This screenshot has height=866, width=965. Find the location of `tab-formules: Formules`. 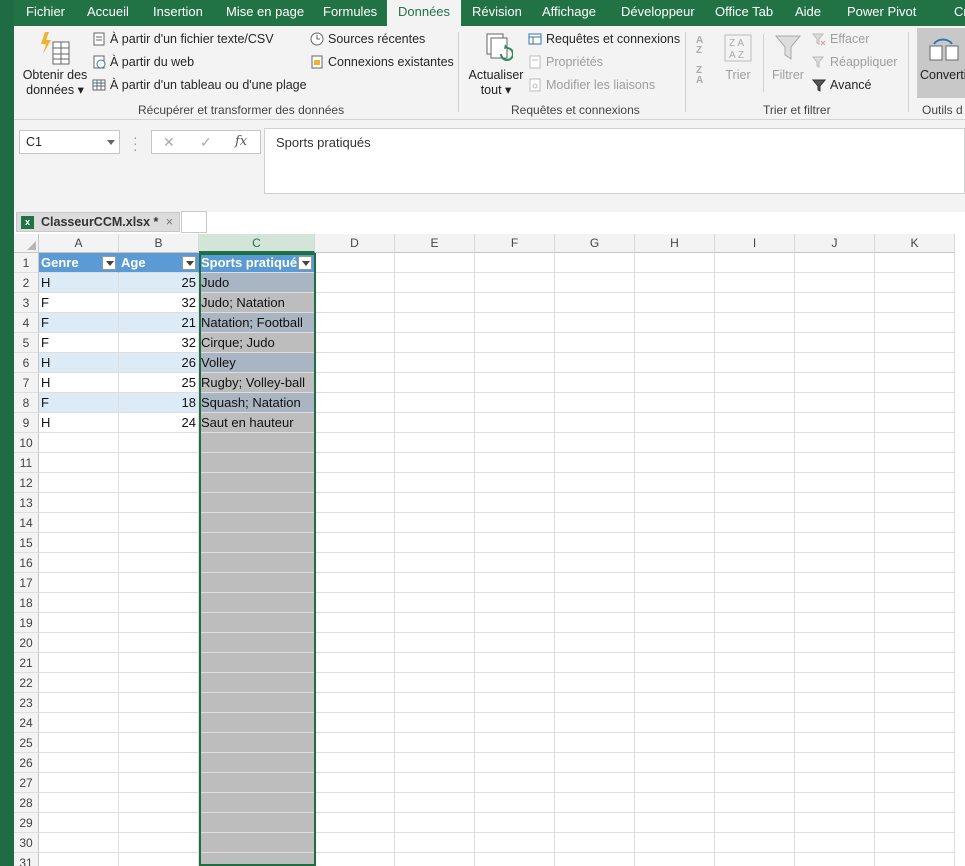

tab-formules: Formules is located at coordinates (350, 13).